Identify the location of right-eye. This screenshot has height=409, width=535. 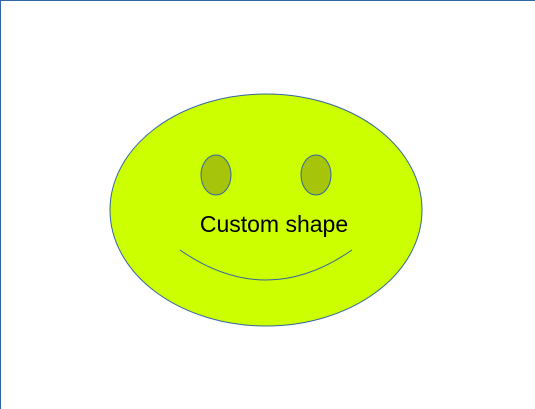
(316, 175).